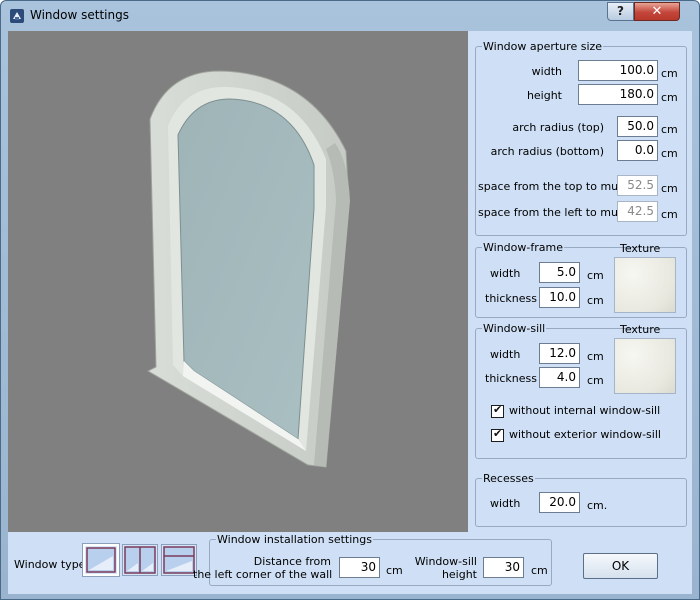 The height and width of the screenshot is (600, 700). Describe the element at coordinates (597, 505) in the screenshot. I see `recess-width-unit: cm.` at that location.